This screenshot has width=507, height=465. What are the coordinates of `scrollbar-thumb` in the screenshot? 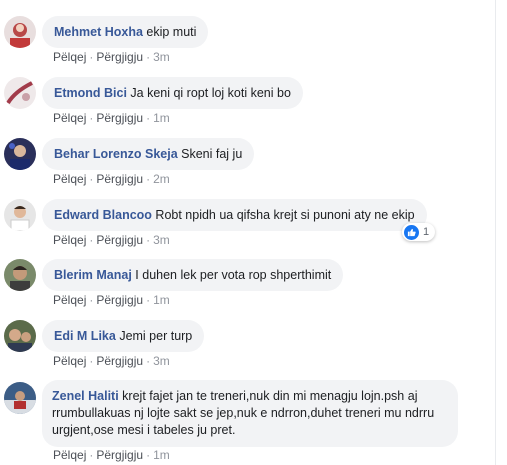 It's located at (502, 232).